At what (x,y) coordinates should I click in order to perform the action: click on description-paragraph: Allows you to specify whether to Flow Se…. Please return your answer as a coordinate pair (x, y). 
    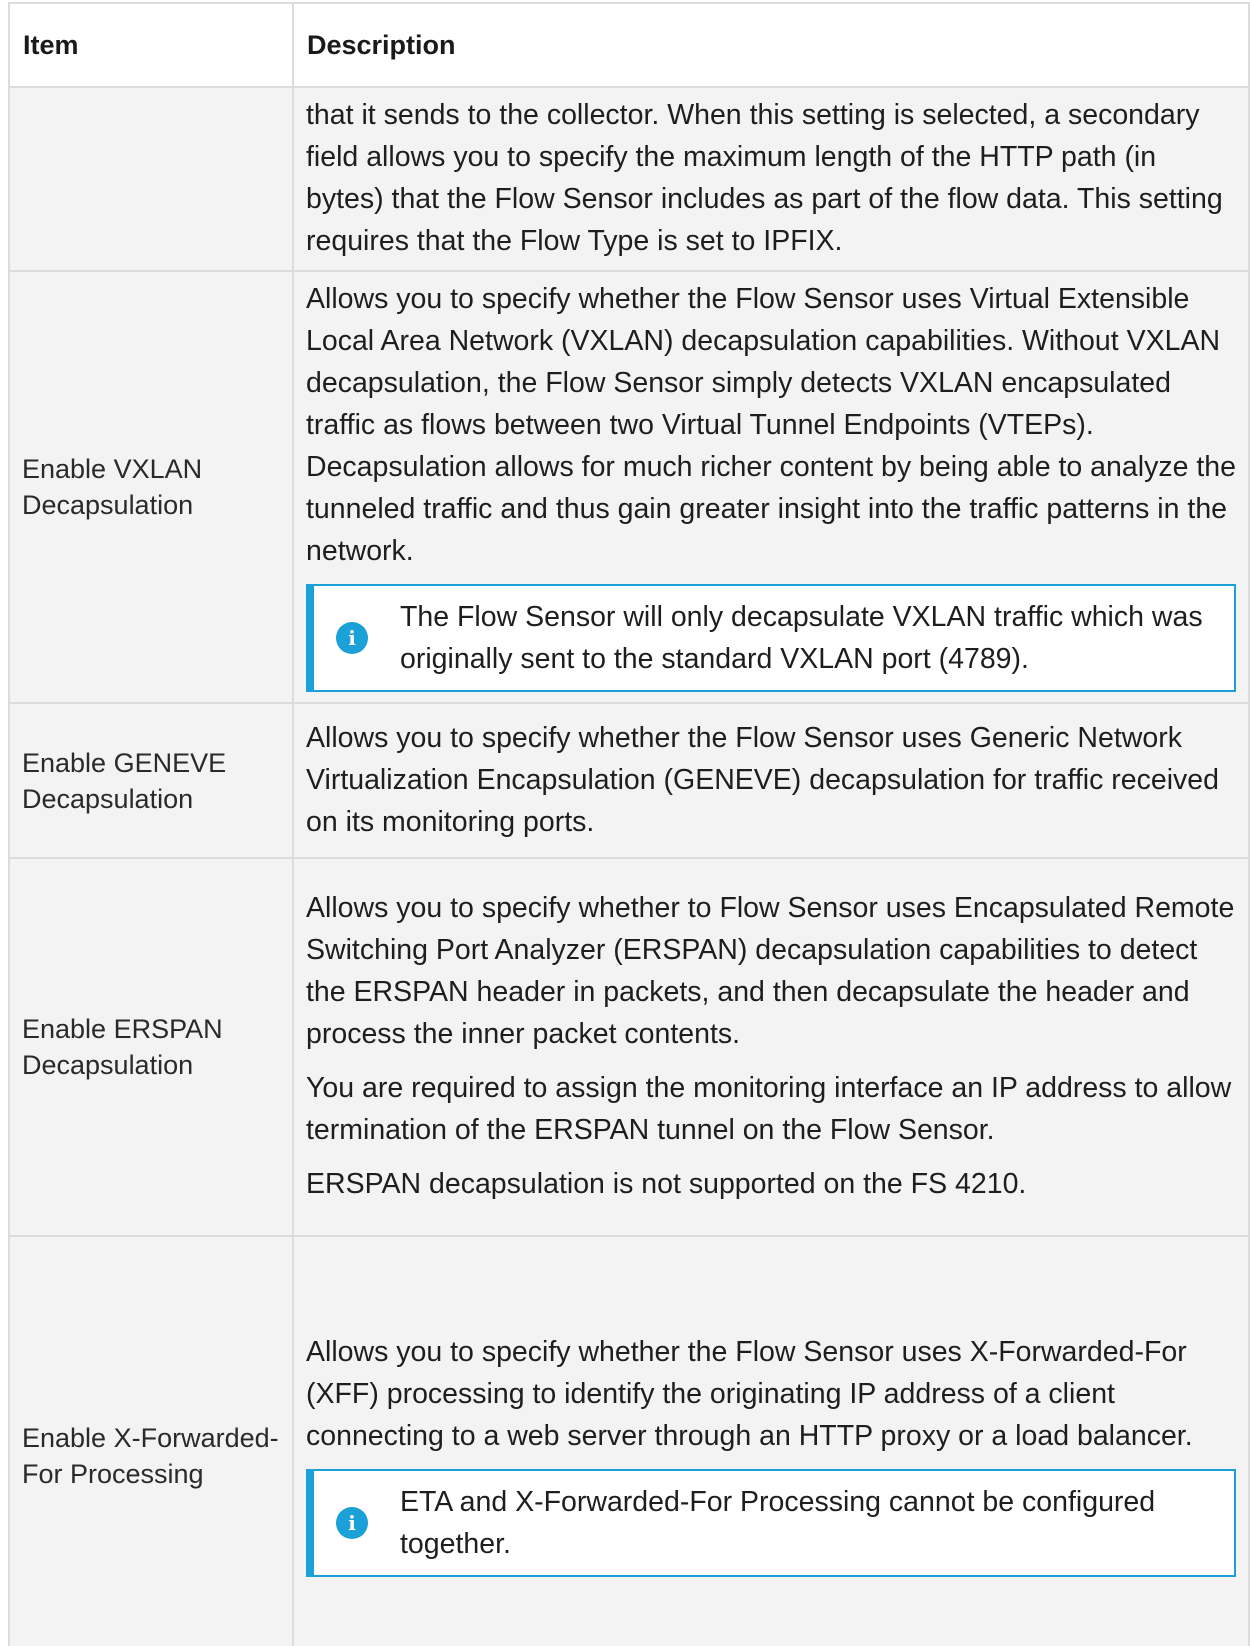
    Looking at the image, I should click on (770, 971).